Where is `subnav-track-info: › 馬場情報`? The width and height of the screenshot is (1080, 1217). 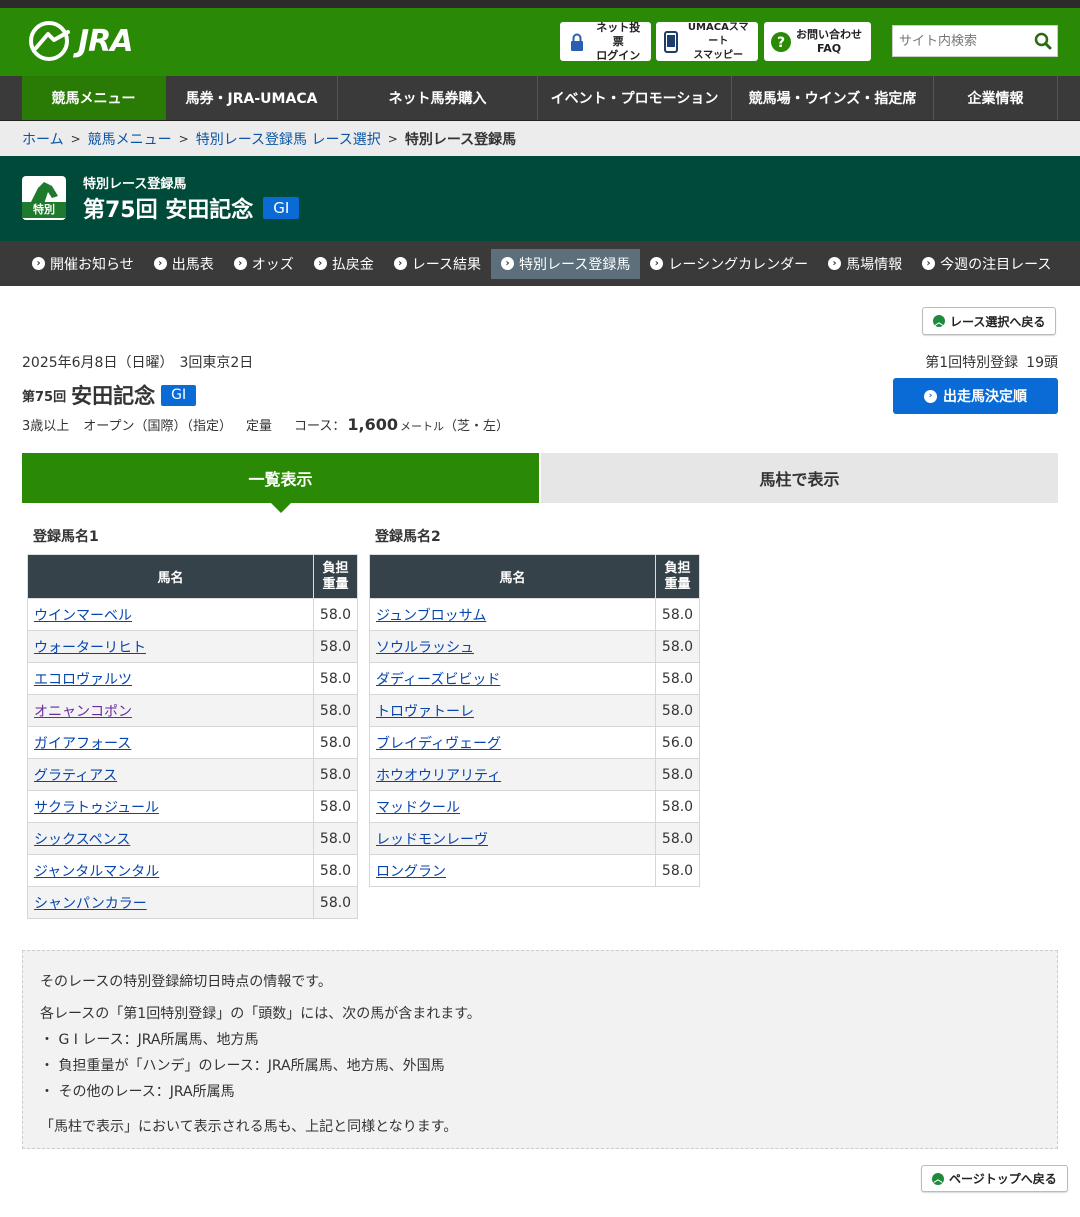 subnav-track-info: › 馬場情報 is located at coordinates (865, 264).